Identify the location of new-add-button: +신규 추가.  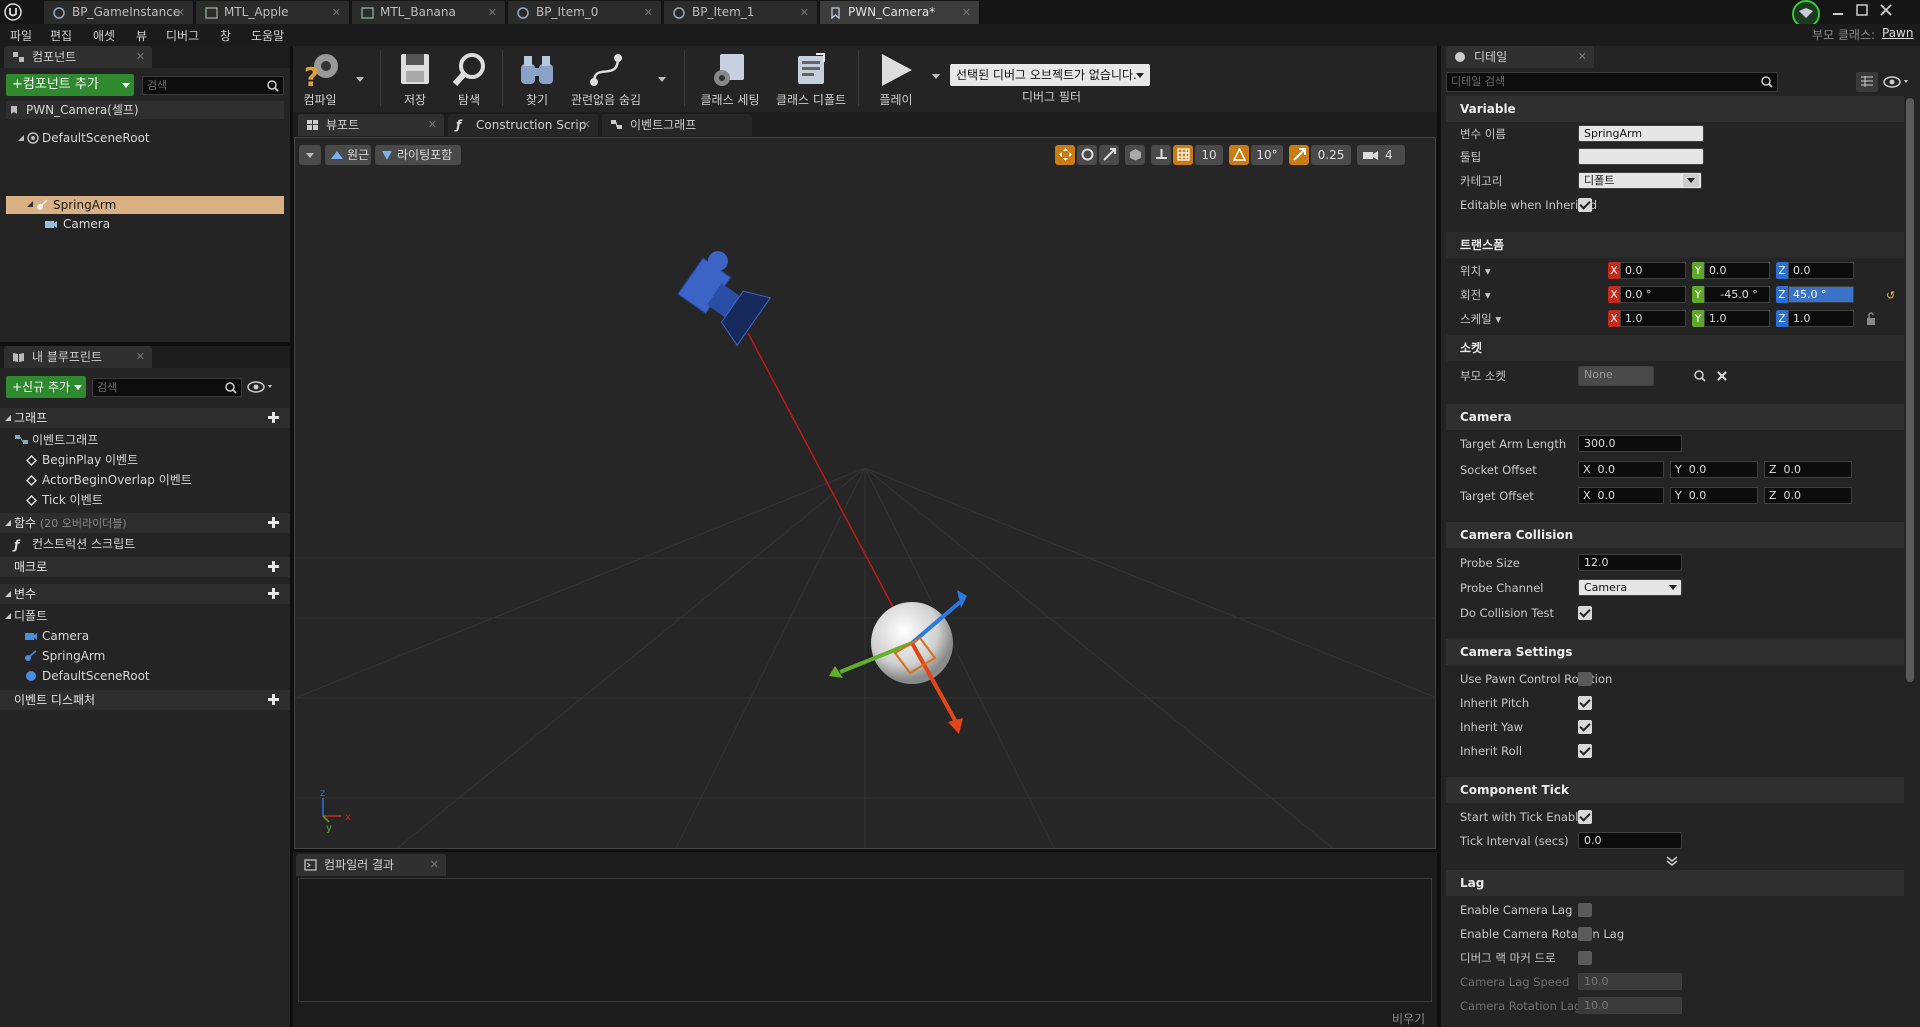
(46, 387).